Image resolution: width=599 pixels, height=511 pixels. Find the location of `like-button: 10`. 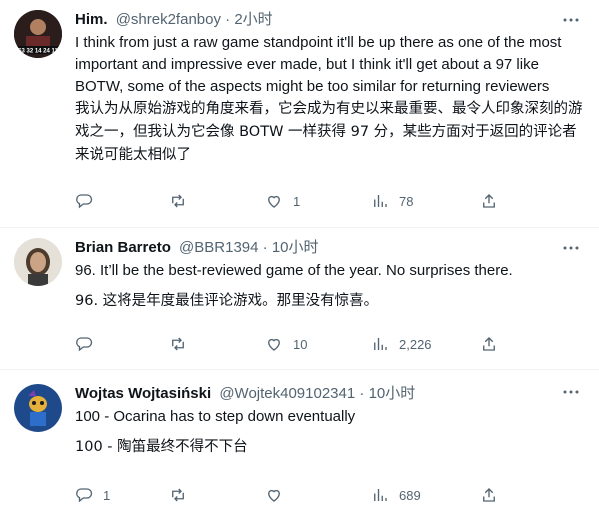

like-button: 10 is located at coordinates (286, 344).